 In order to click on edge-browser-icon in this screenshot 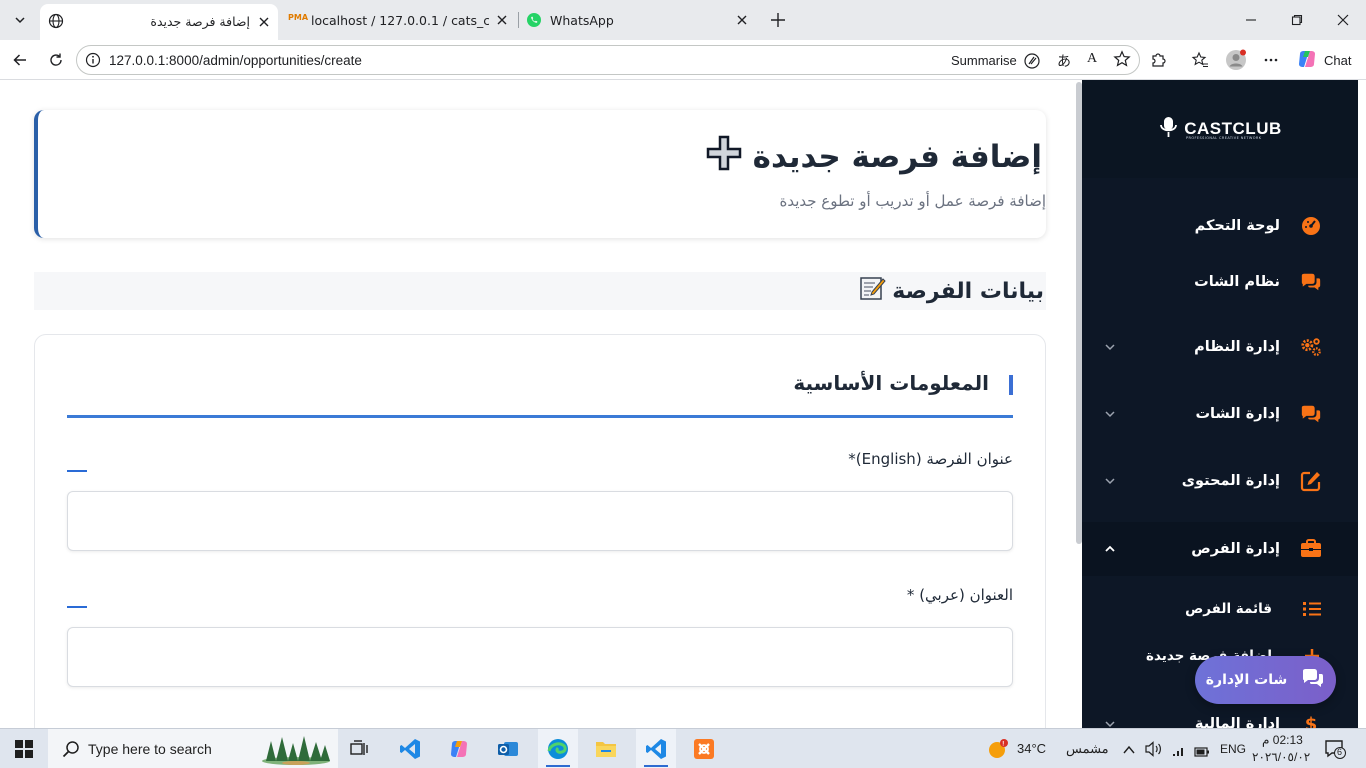, I will do `click(558, 748)`.